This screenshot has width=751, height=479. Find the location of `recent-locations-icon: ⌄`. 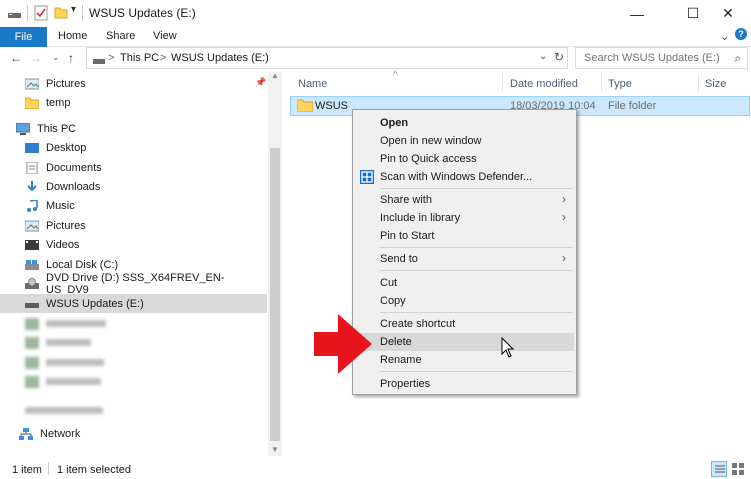

recent-locations-icon: ⌄ is located at coordinates (56, 57).